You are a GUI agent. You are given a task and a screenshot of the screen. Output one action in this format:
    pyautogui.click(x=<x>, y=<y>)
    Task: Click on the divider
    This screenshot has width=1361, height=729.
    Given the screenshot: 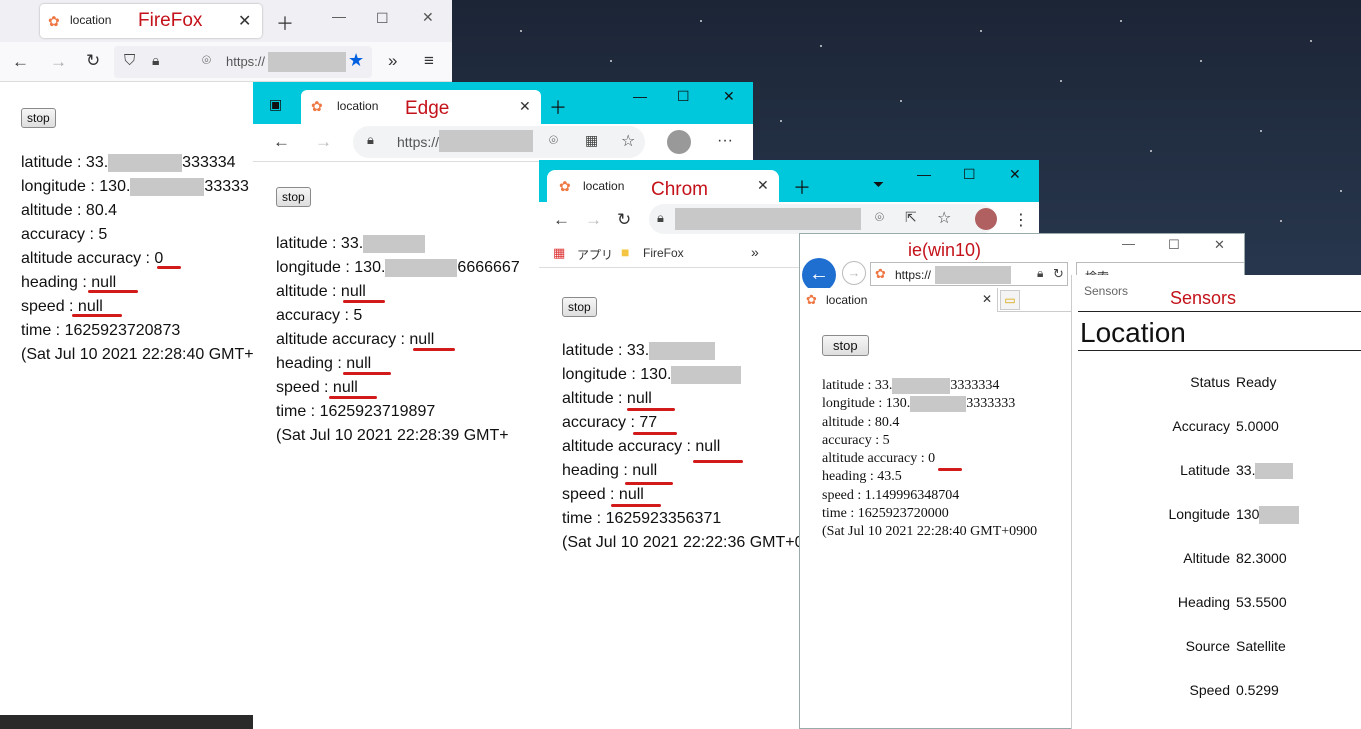 What is the action you would take?
    pyautogui.click(x=1219, y=311)
    